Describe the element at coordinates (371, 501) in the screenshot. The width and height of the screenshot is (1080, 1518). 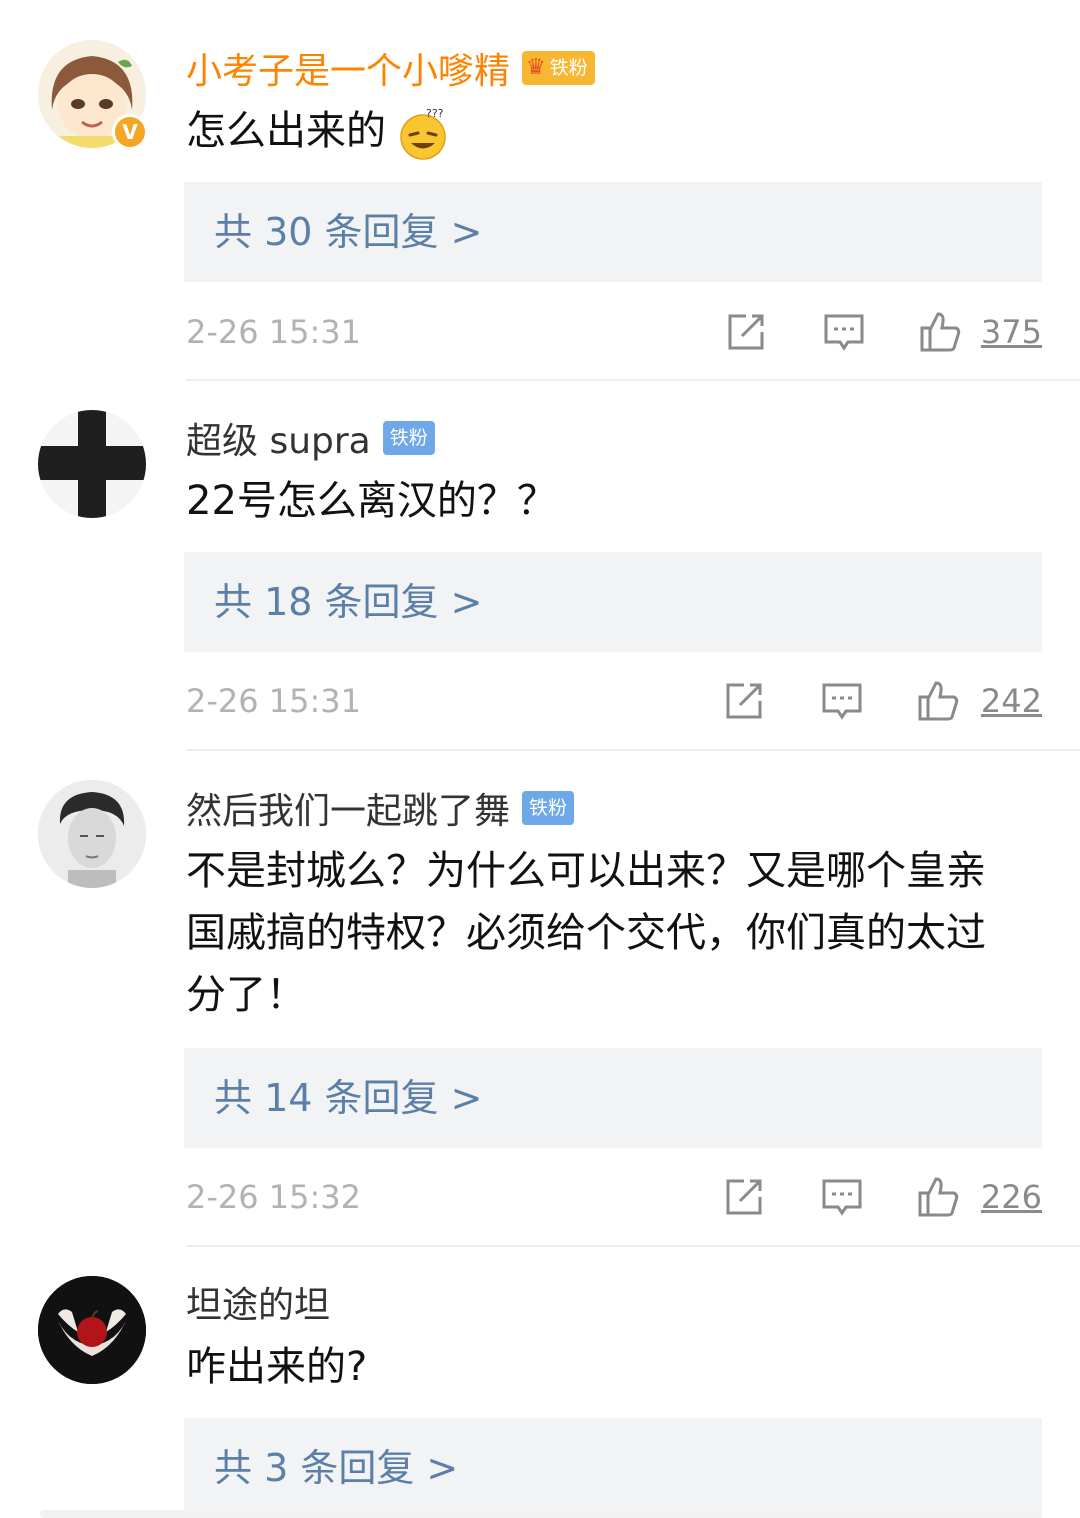
I see `comment-text: 22号怎么离汉的？？` at that location.